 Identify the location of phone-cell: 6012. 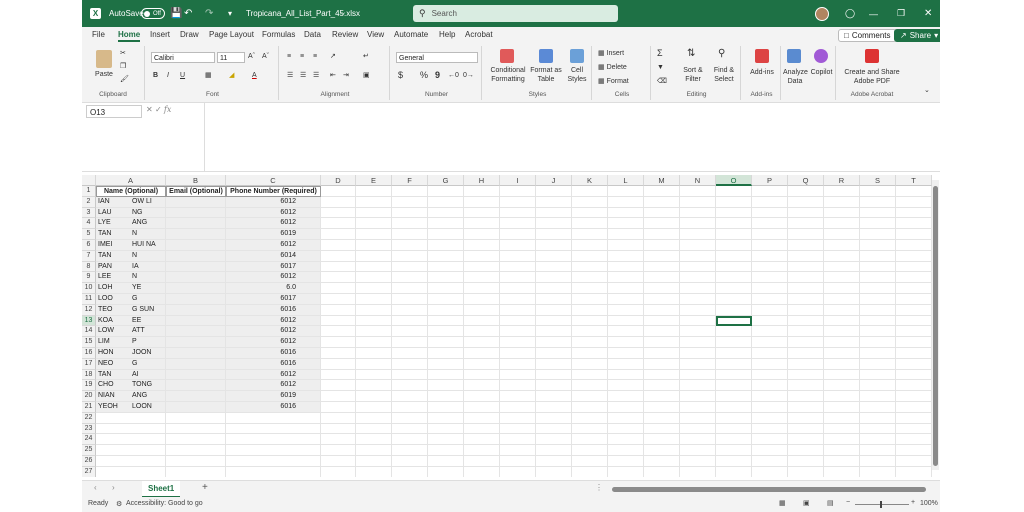
(282, 385).